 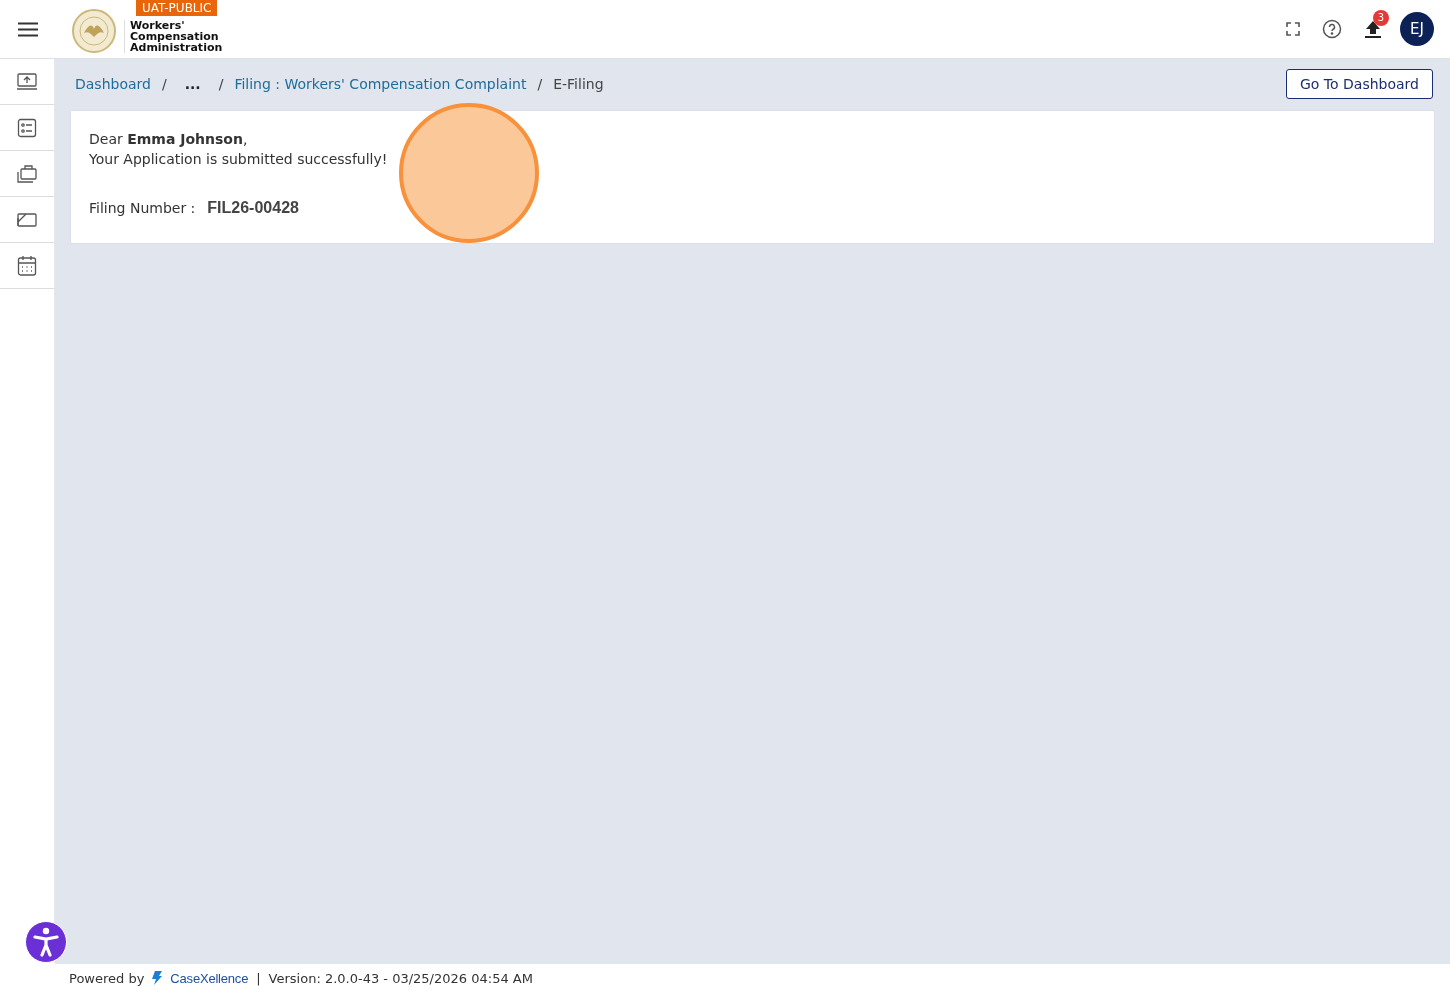 What do you see at coordinates (157, 978) in the screenshot?
I see `brand-logo-icon` at bounding box center [157, 978].